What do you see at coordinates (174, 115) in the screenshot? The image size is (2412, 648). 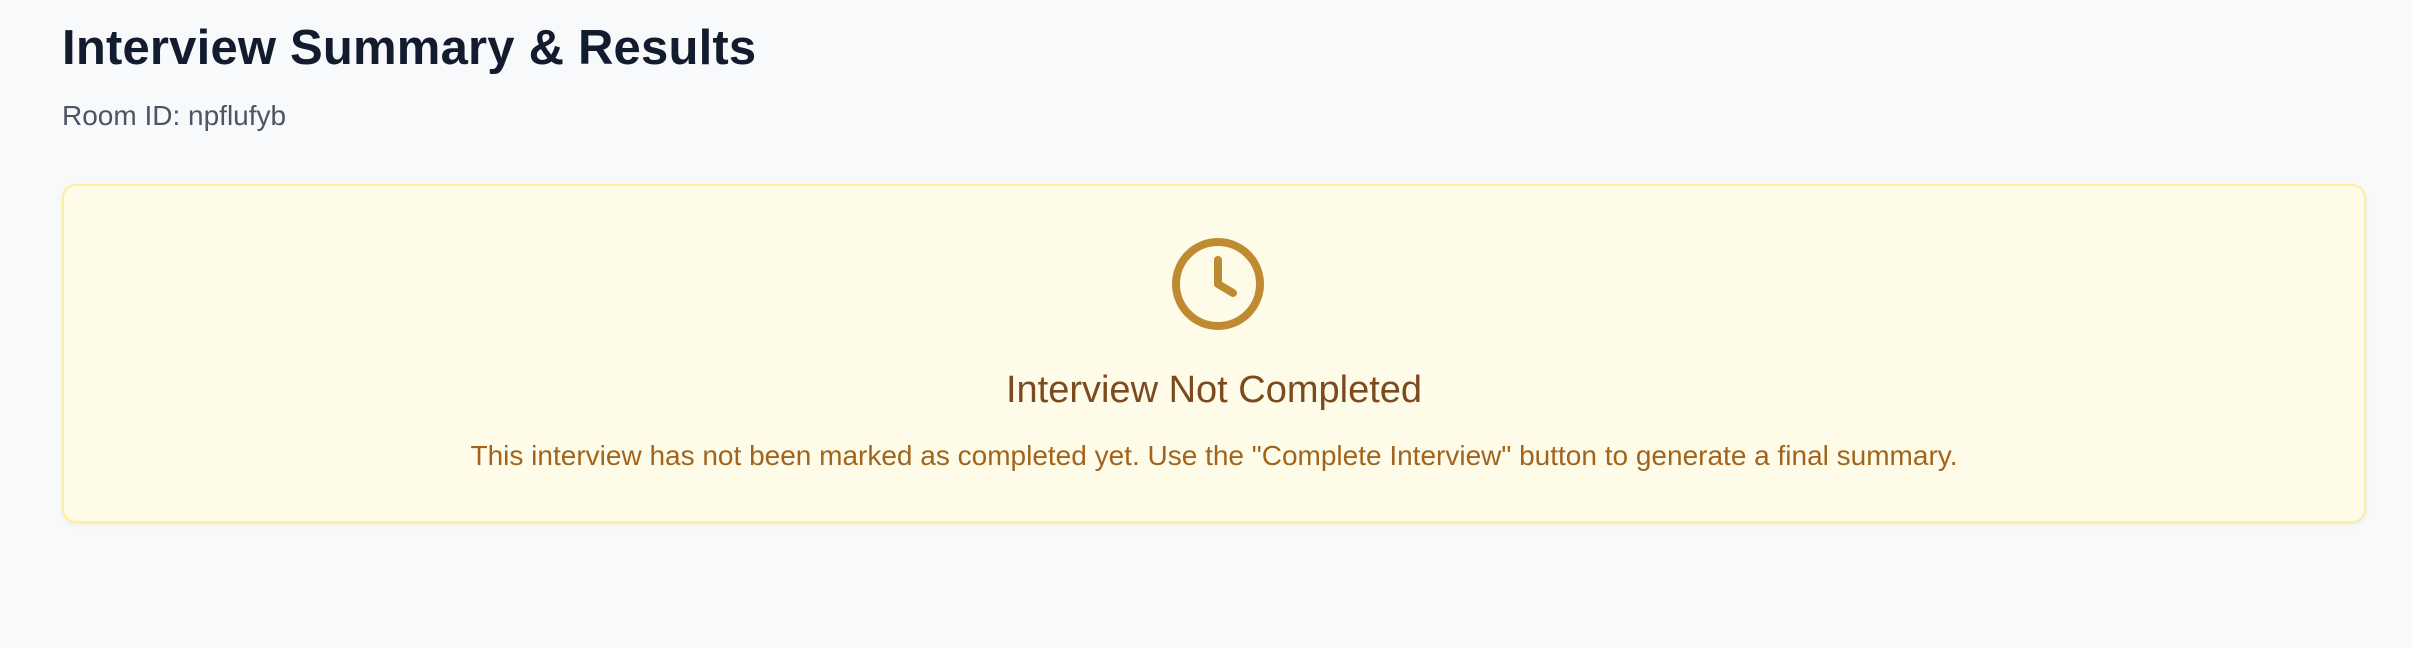 I see `room-id: Room ID: npflufyb` at bounding box center [174, 115].